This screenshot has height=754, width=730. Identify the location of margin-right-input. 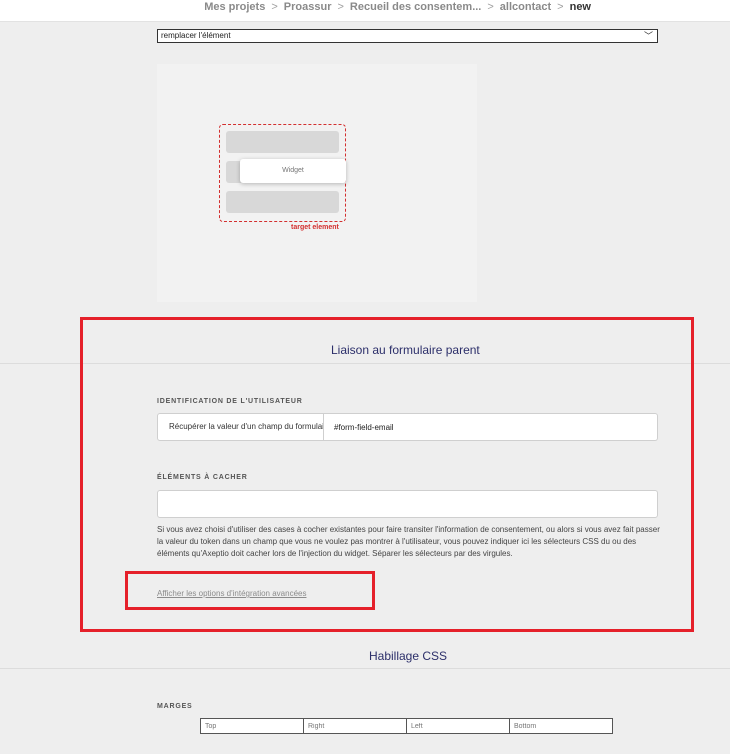
(355, 726).